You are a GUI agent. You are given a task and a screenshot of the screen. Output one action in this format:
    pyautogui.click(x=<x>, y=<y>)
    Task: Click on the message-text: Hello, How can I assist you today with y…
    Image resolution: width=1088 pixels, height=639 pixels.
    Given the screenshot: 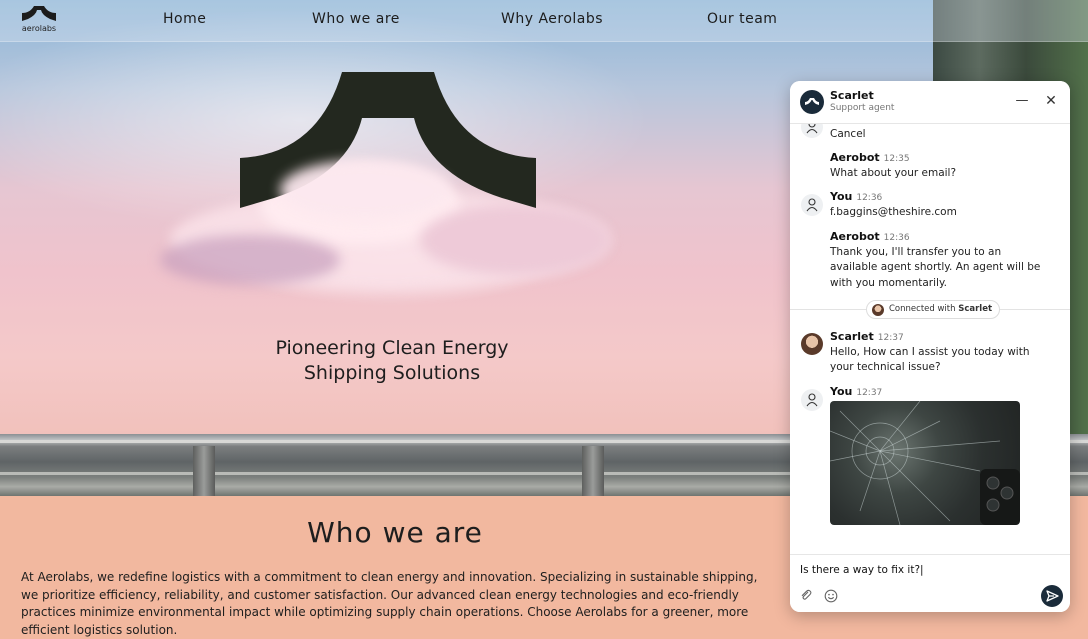 What is the action you would take?
    pyautogui.click(x=930, y=360)
    